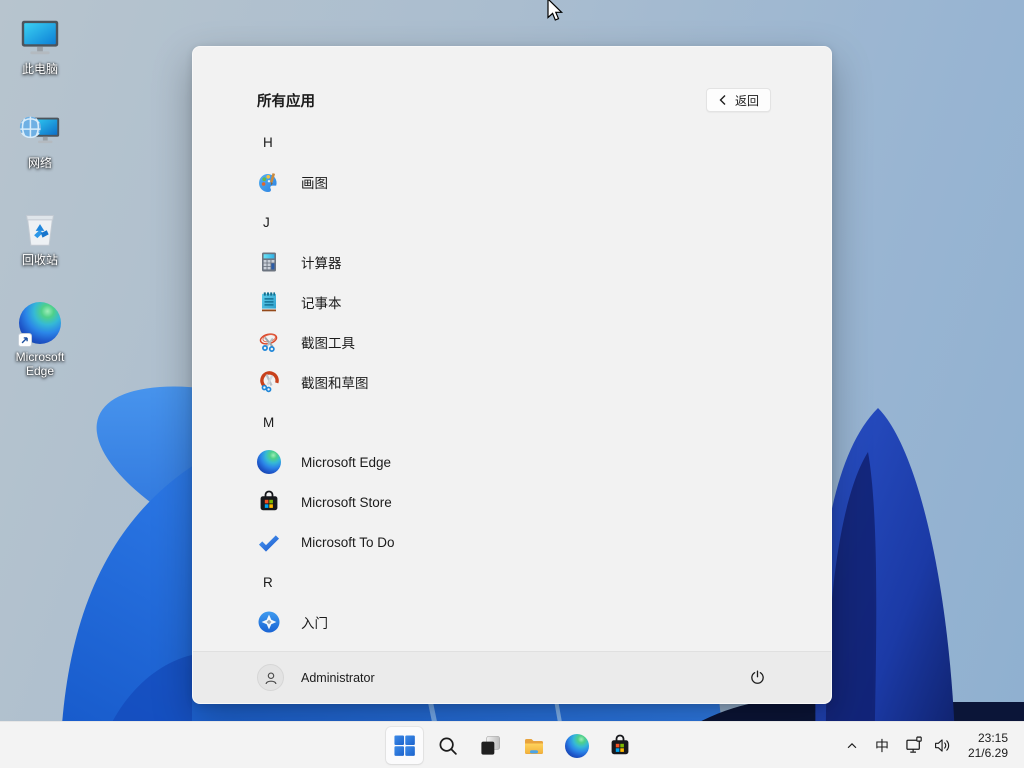  I want to click on snip-sketch-icon, so click(269, 382).